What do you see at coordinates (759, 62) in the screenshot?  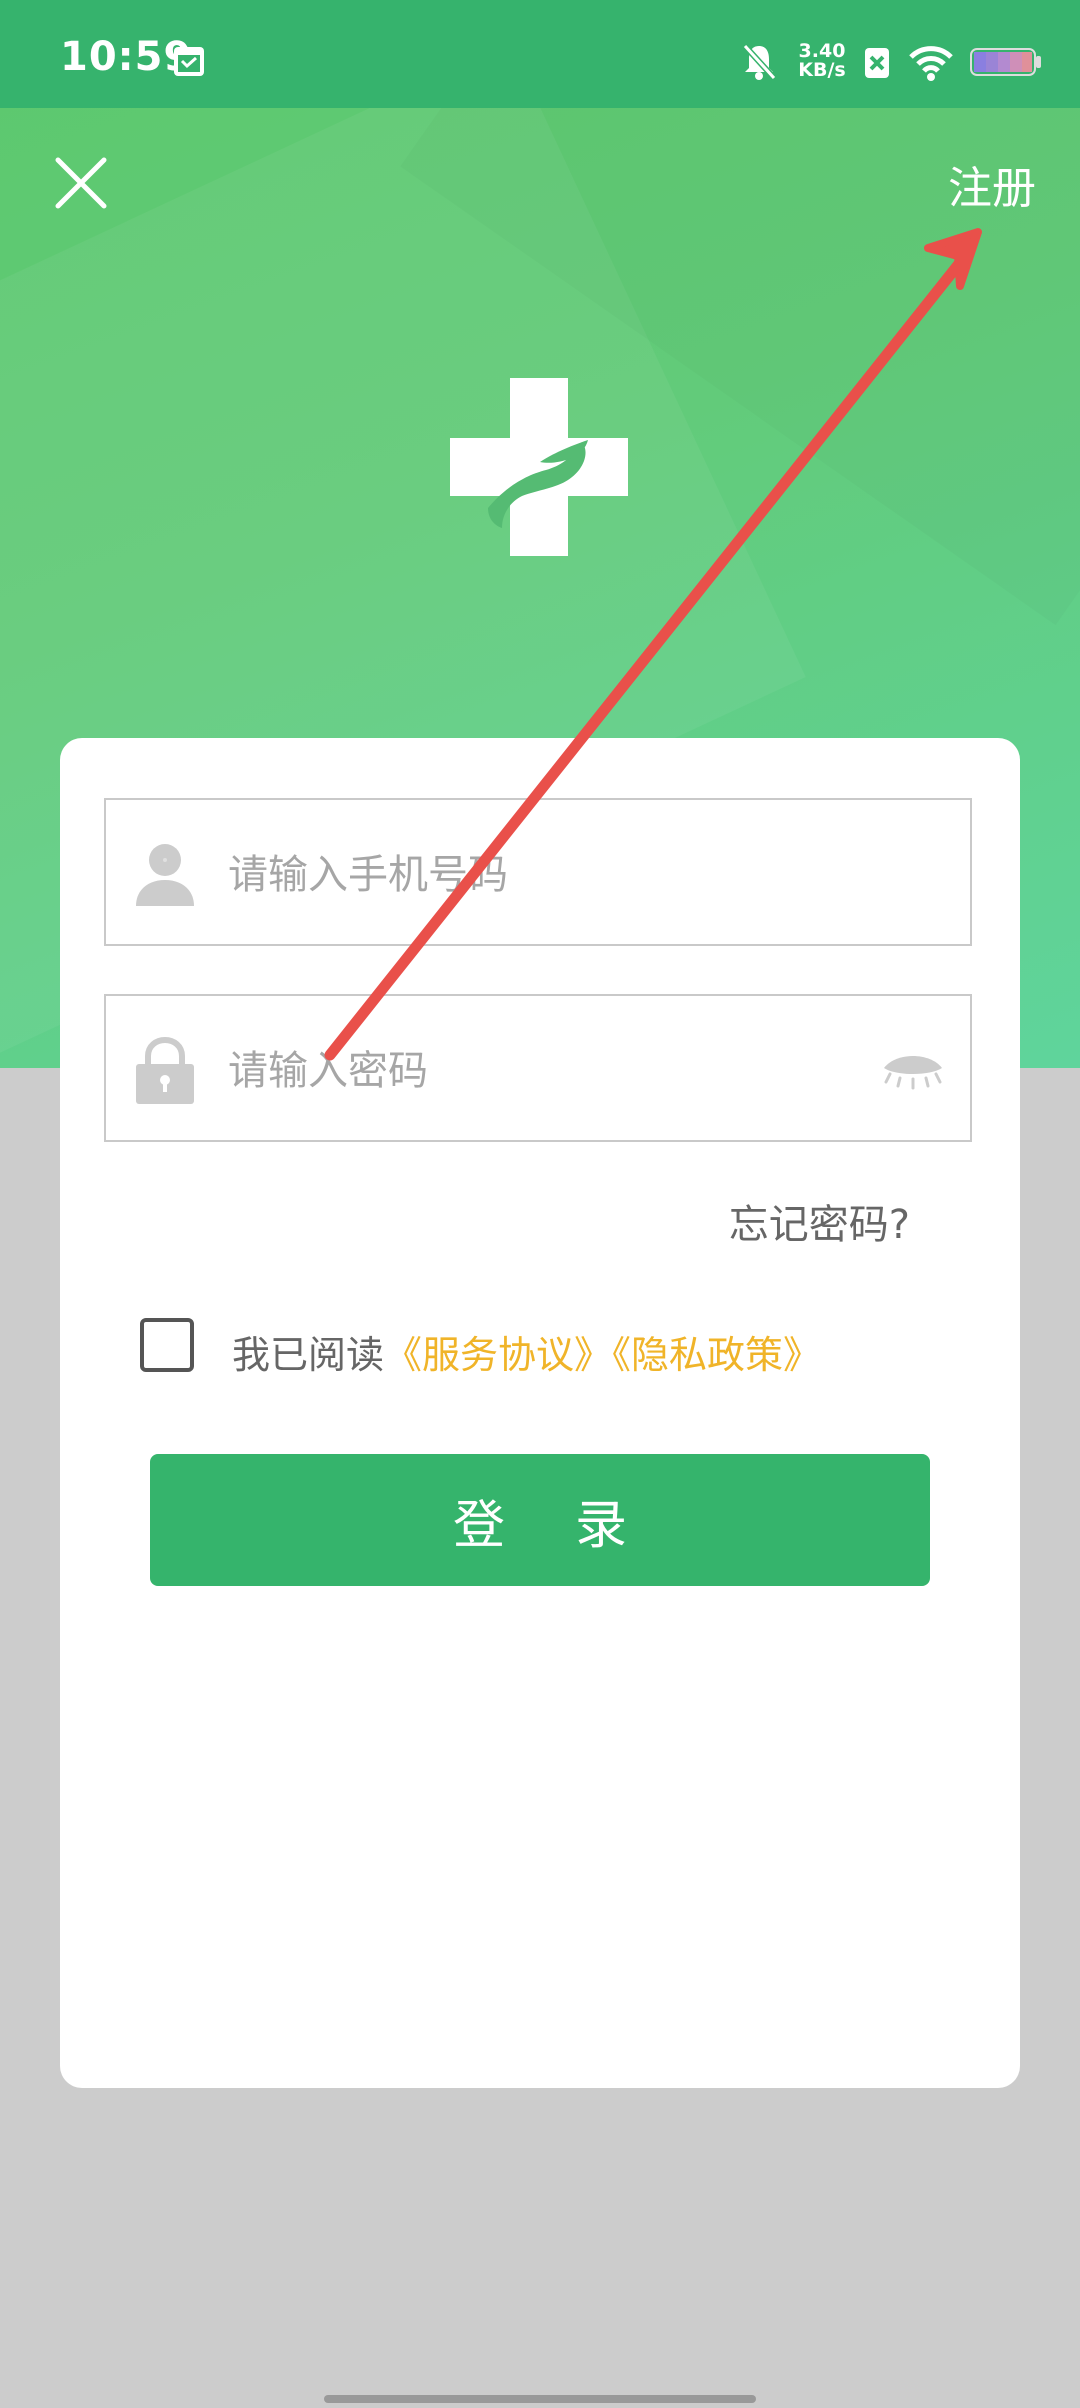 I see `mute-bell-icon` at bounding box center [759, 62].